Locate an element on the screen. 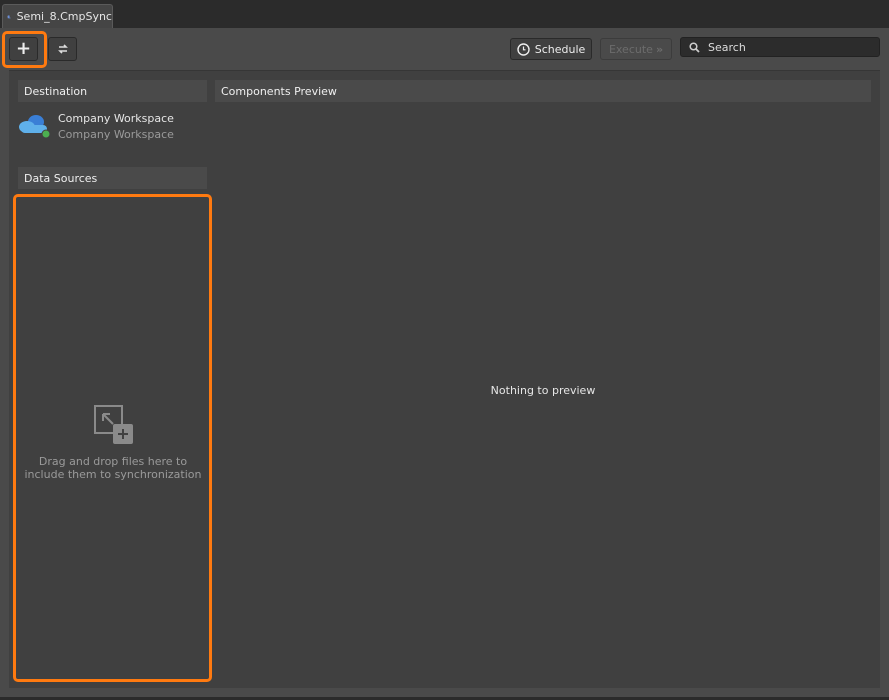 This screenshot has width=889, height=700. execute-label: Execute is located at coordinates (630, 49).